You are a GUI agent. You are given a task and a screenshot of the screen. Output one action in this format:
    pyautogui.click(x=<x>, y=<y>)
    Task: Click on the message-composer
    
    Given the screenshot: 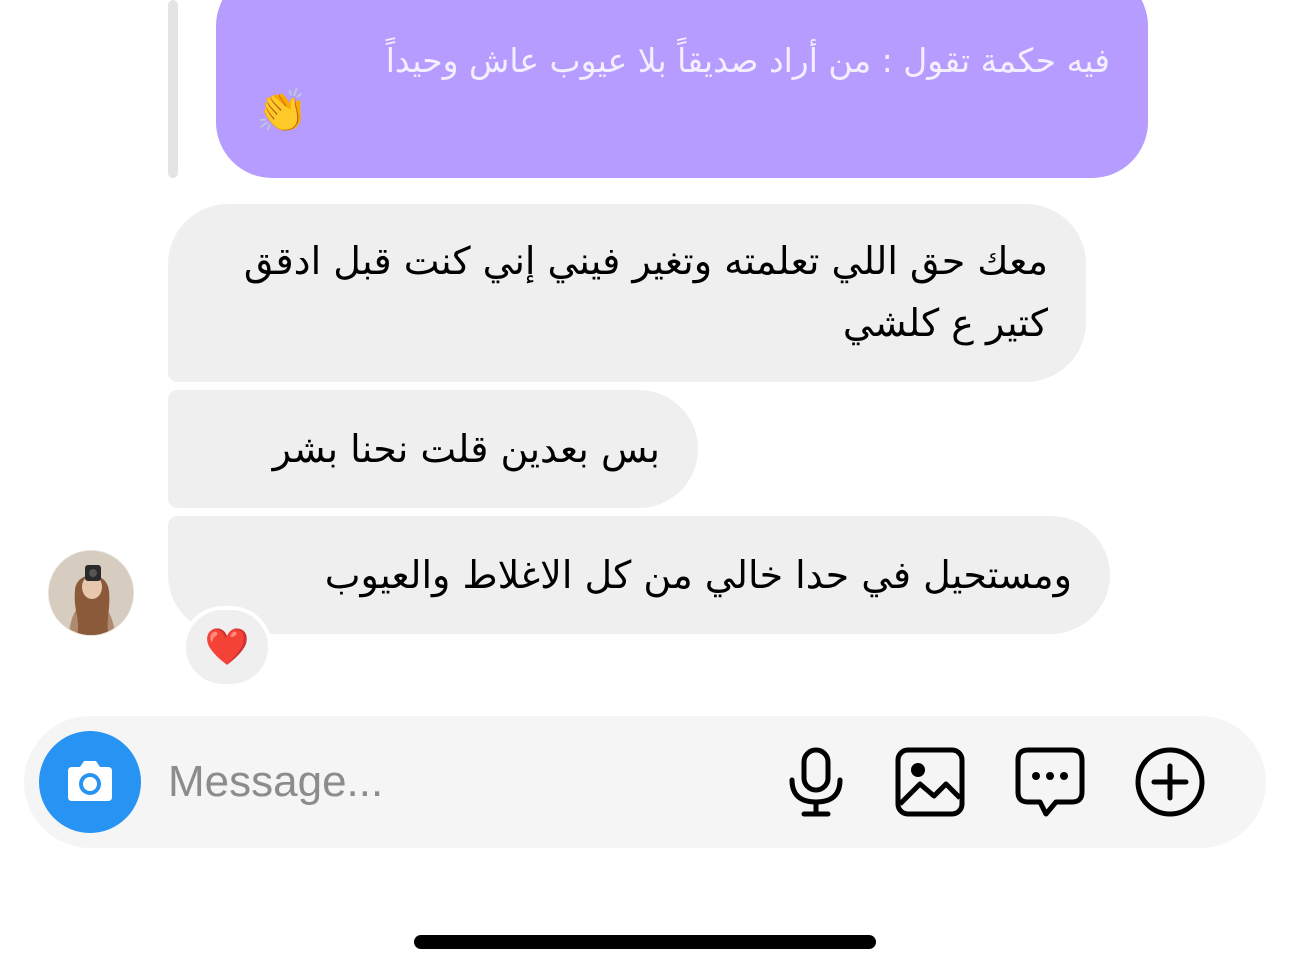 What is the action you would take?
    pyautogui.click(x=645, y=782)
    